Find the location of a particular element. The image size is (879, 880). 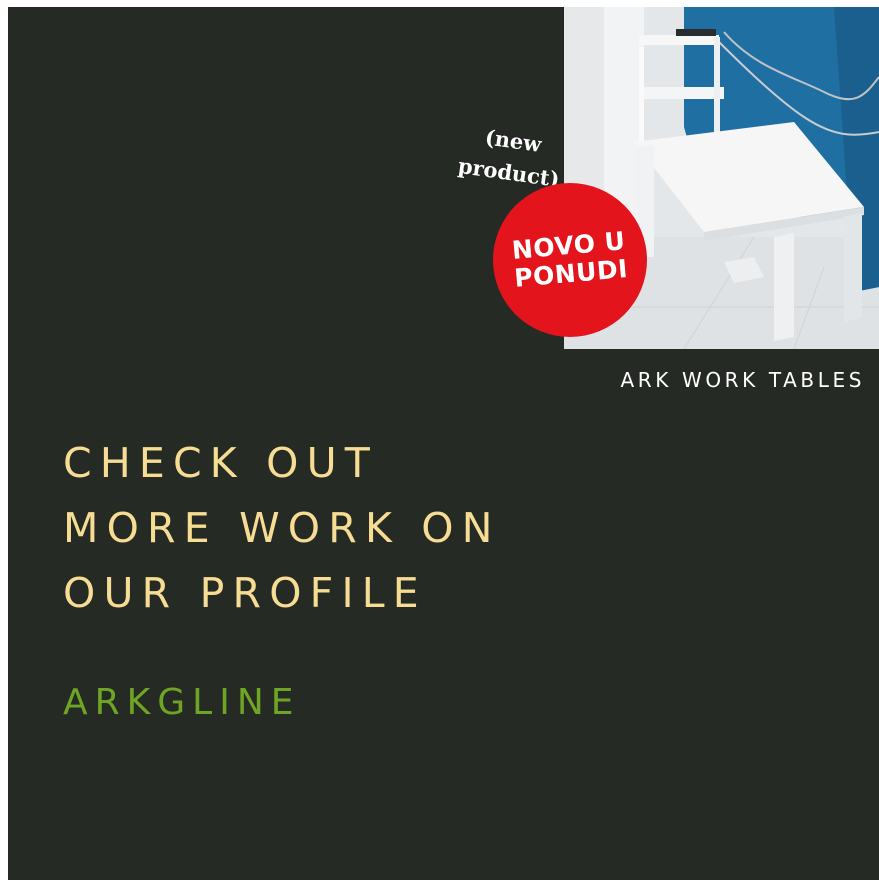

novo-u-ponudi-badge: NOVO U PONUDI is located at coordinates (570, 260).